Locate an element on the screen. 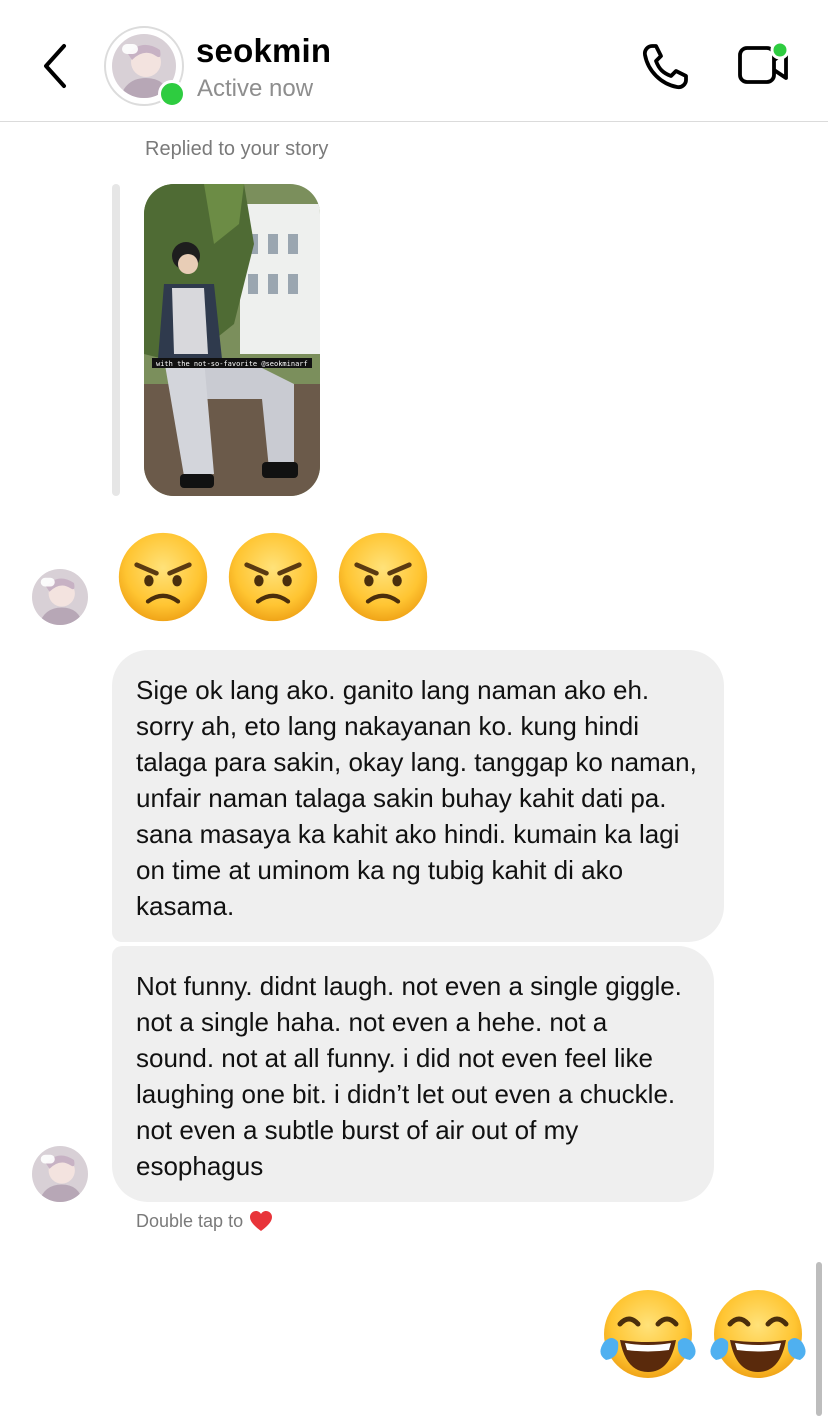 This screenshot has height=1416, width=828. video-call-button is located at coordinates (763, 65).